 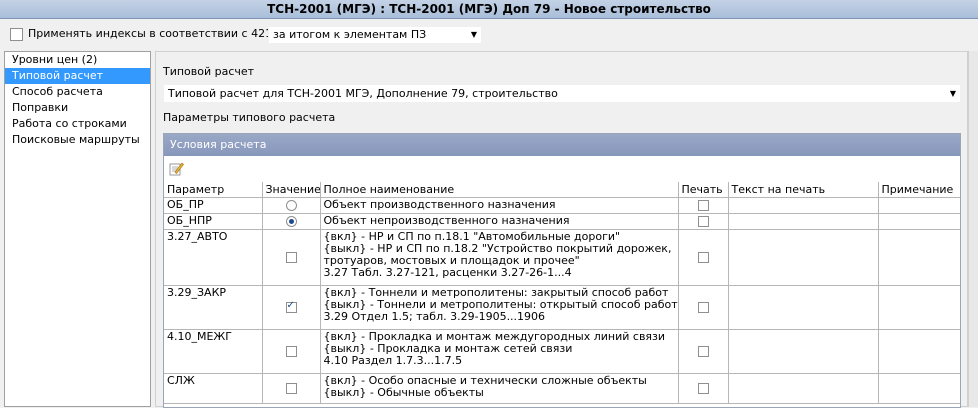 What do you see at coordinates (803, 190) in the screenshot?
I see `column-header: Текст на печать` at bounding box center [803, 190].